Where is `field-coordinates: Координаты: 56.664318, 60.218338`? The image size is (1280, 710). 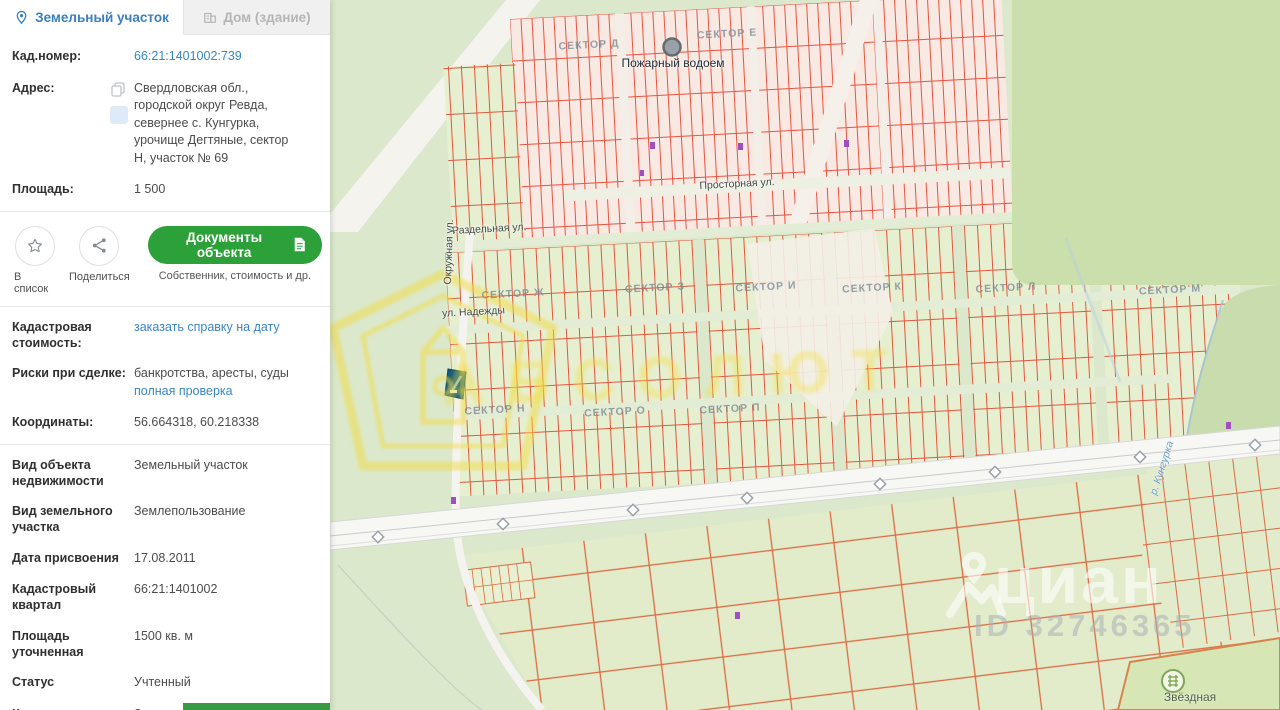 field-coordinates: Координаты: 56.664318, 60.218338 is located at coordinates (136, 422).